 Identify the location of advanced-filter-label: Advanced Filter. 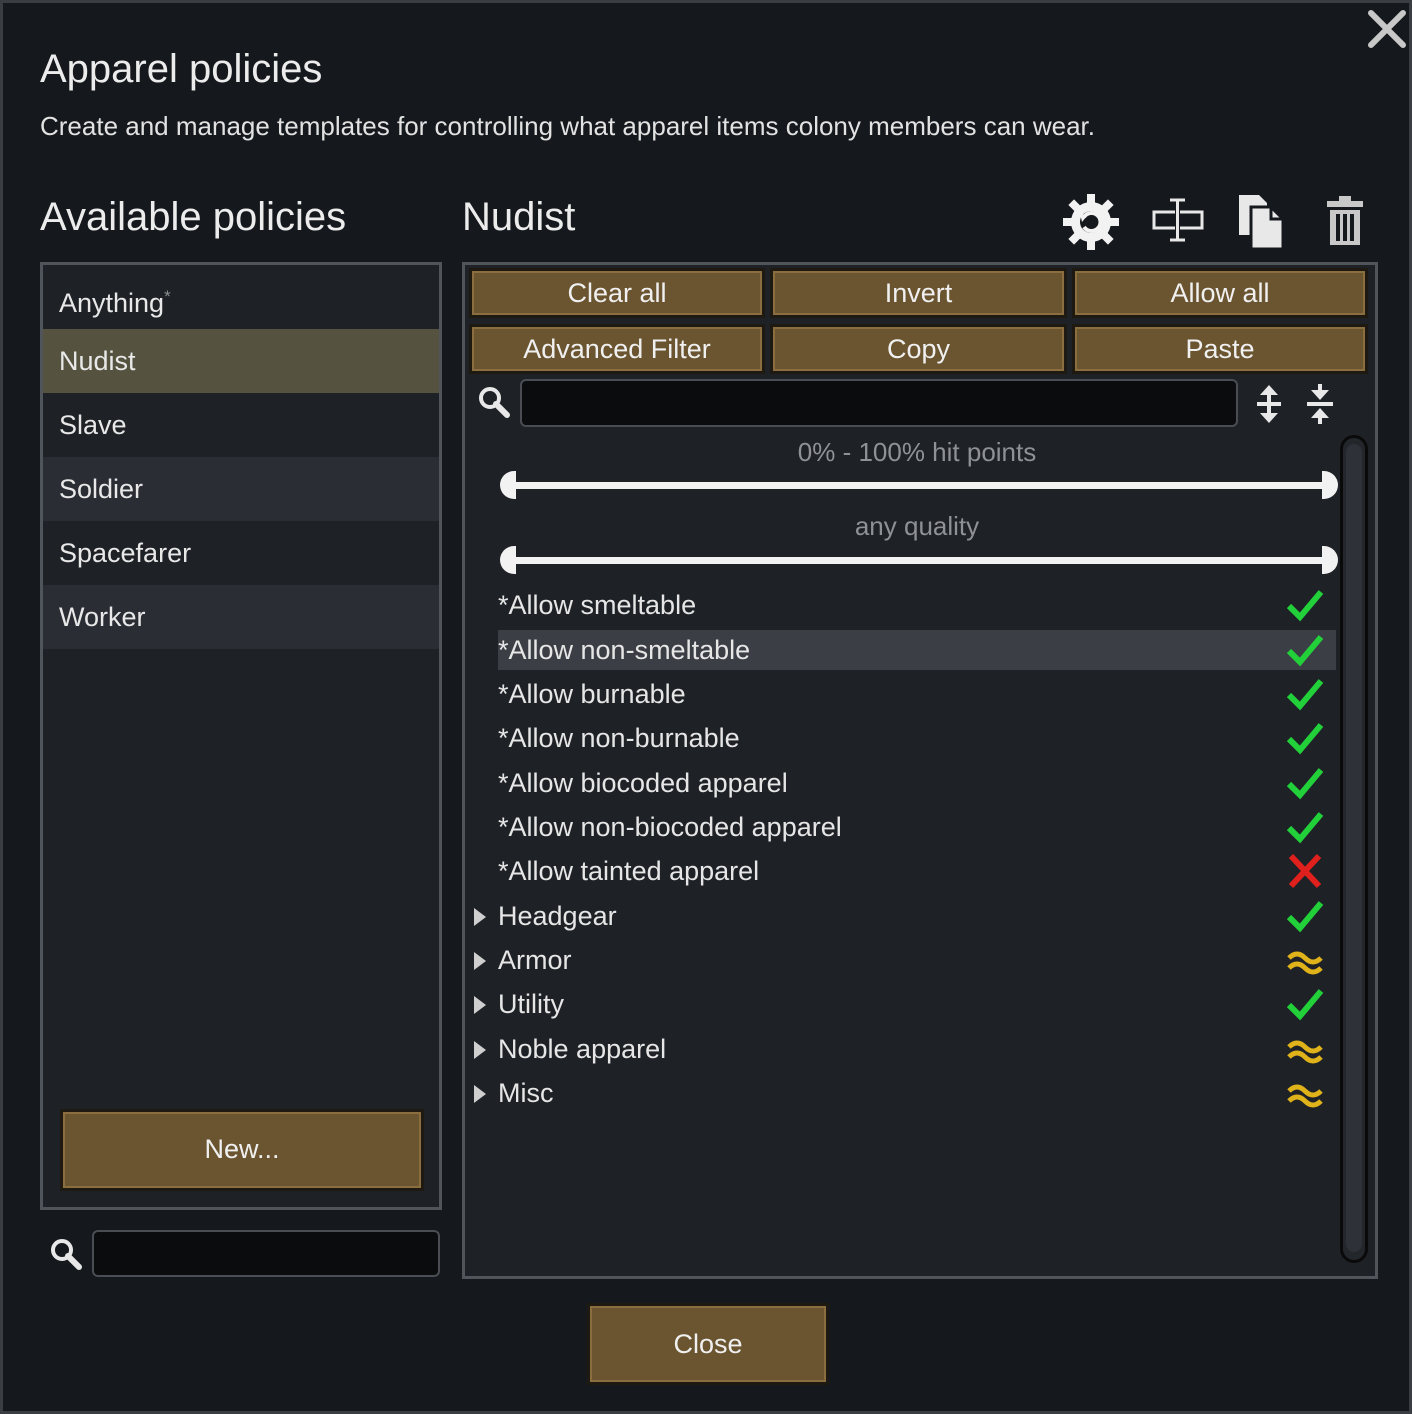
(617, 349).